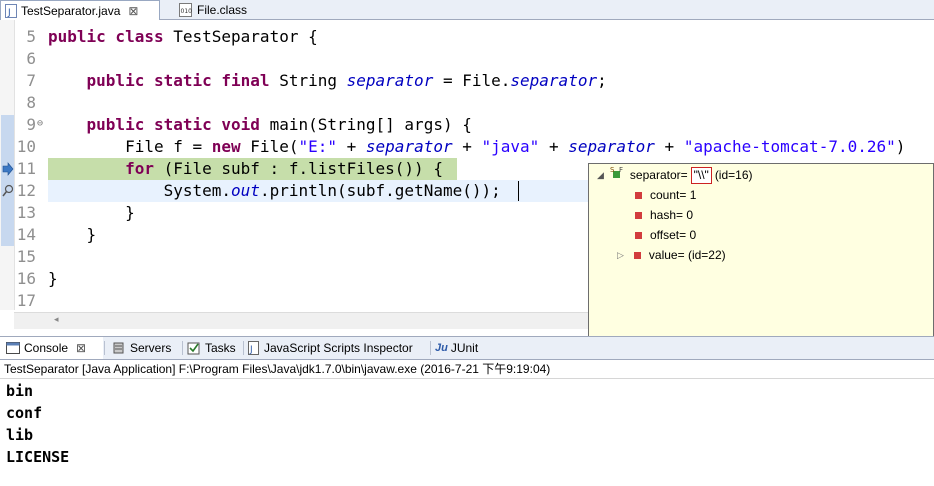 Image resolution: width=934 pixels, height=486 pixels. Describe the element at coordinates (733, 175) in the screenshot. I see `variable-id: (id=16)` at that location.